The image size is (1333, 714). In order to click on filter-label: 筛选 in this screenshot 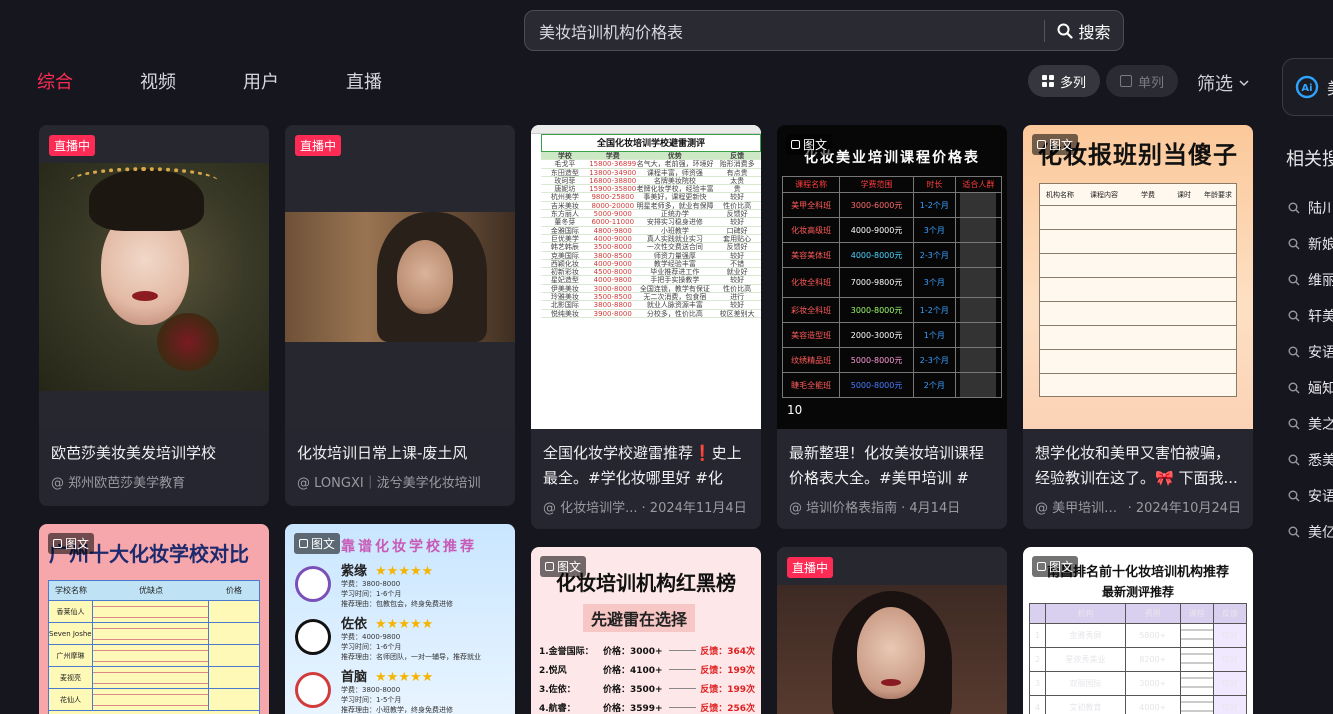, I will do `click(1215, 84)`.